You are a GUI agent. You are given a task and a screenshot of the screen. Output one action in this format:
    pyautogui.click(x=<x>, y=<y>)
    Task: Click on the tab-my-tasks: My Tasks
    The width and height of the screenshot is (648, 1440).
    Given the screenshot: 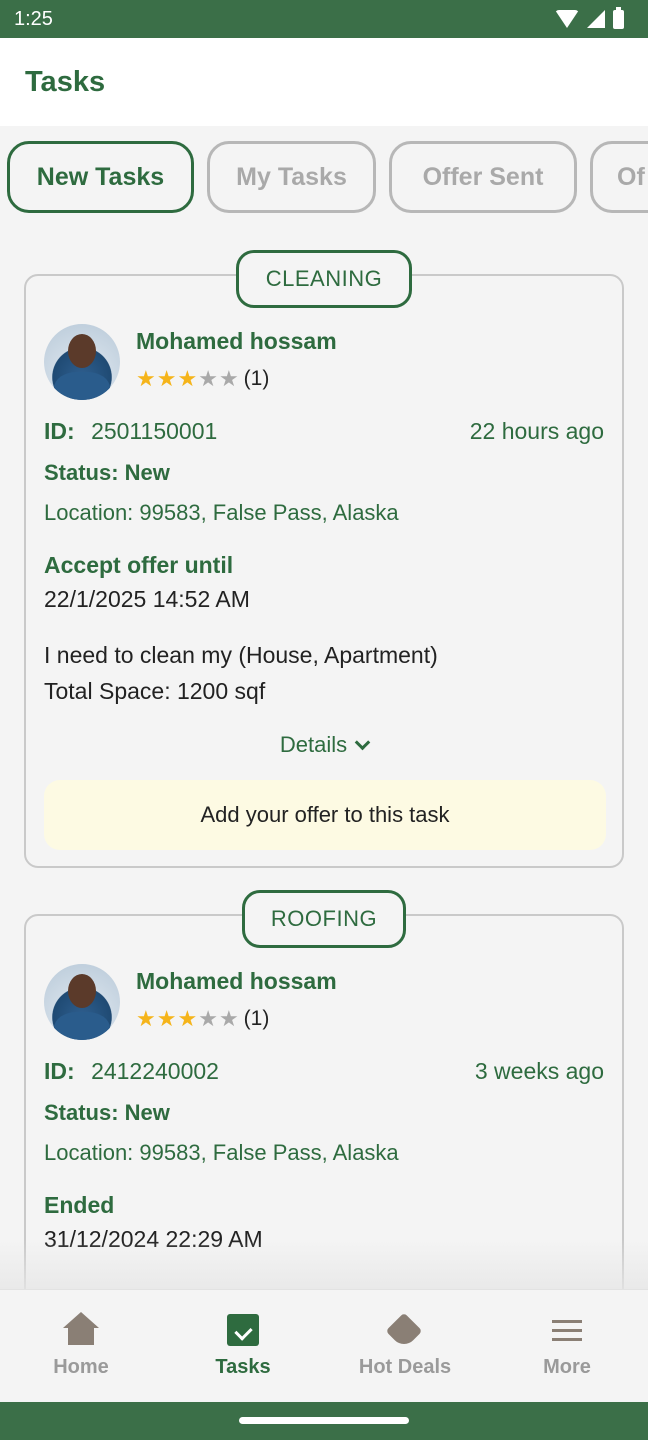 What is the action you would take?
    pyautogui.click(x=291, y=177)
    